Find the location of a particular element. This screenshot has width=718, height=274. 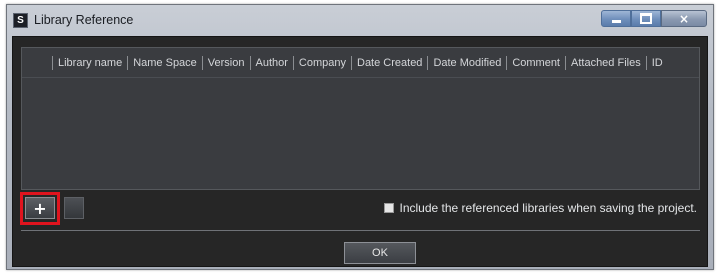

maximize-icon is located at coordinates (646, 18).